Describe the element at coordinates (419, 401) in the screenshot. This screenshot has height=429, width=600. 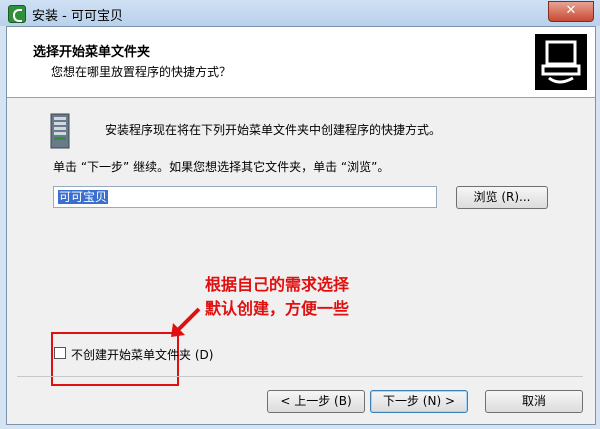
I see `next-button: 下一步 (N) >` at that location.